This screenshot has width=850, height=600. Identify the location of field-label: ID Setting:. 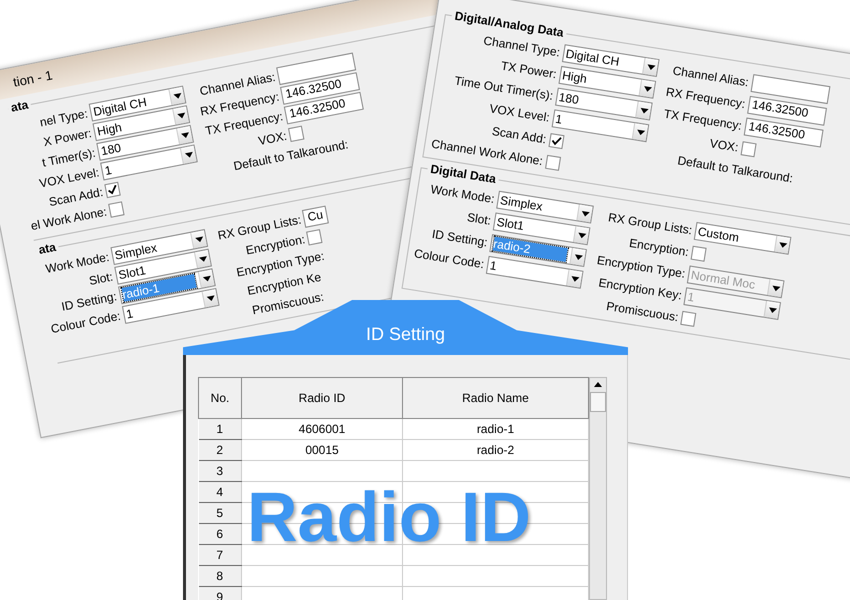
(89, 301).